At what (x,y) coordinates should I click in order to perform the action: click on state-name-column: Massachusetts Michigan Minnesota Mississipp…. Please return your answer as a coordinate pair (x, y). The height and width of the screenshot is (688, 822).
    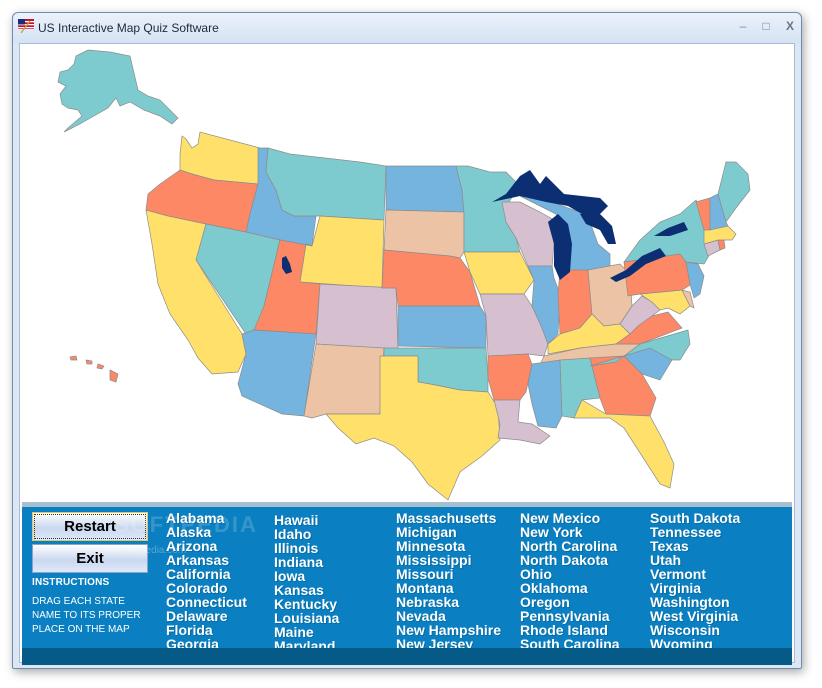
    Looking at the image, I should click on (448, 581).